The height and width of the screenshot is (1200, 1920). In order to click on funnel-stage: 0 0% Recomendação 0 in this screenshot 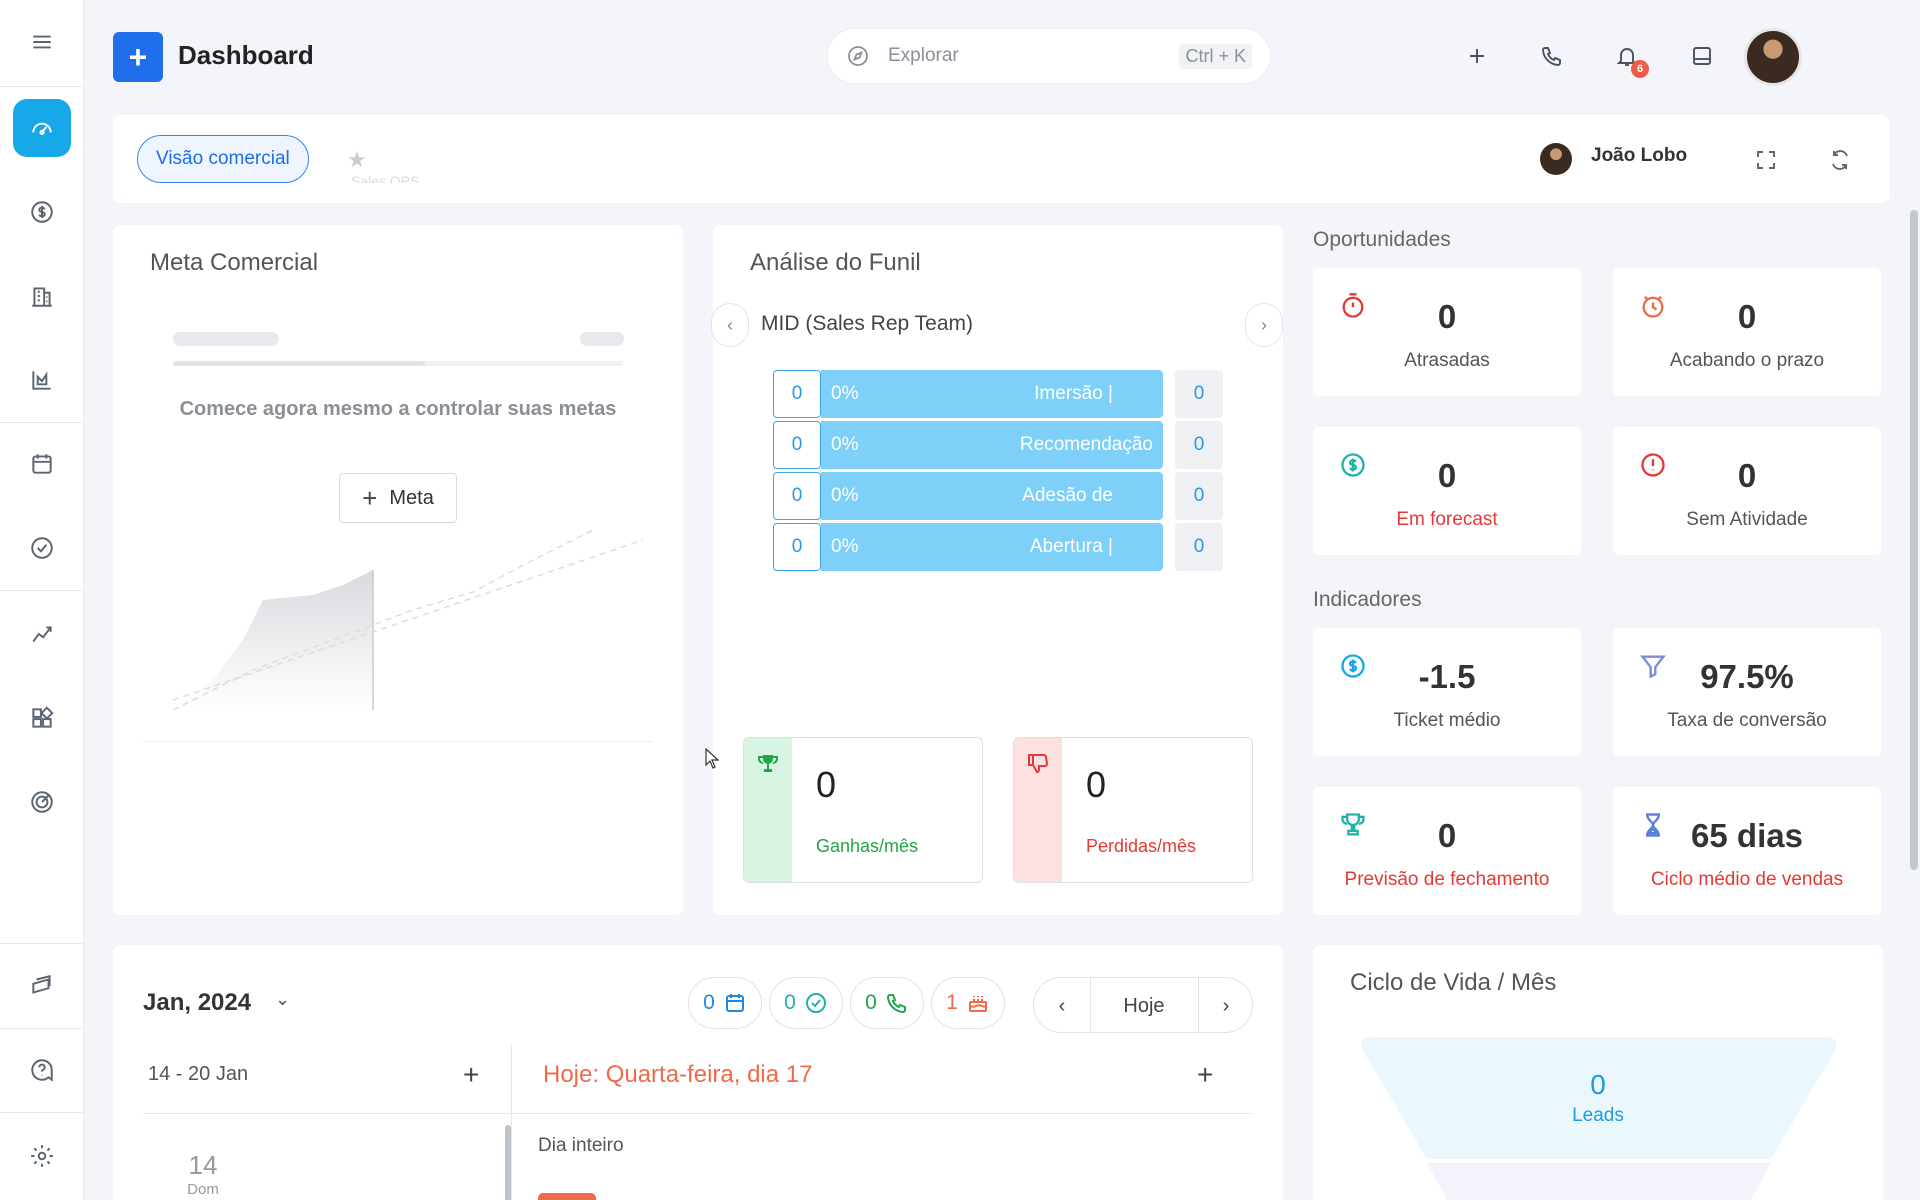, I will do `click(1008, 445)`.